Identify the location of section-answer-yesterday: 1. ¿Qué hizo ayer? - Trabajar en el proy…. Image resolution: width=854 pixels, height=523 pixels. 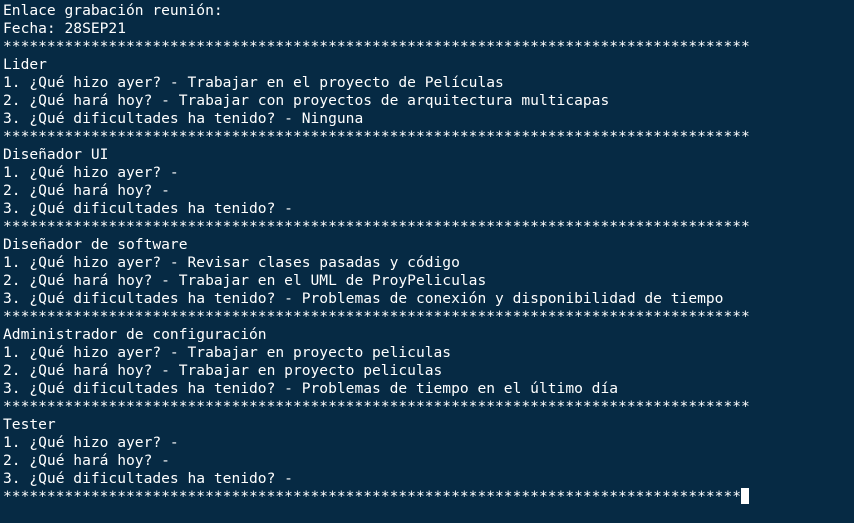
(253, 82).